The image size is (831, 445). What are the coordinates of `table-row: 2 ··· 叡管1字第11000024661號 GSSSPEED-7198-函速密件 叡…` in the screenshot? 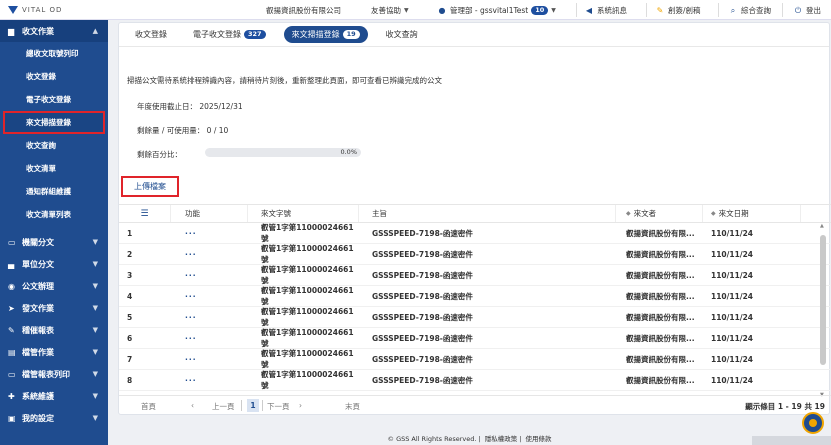 It's located at (475, 254).